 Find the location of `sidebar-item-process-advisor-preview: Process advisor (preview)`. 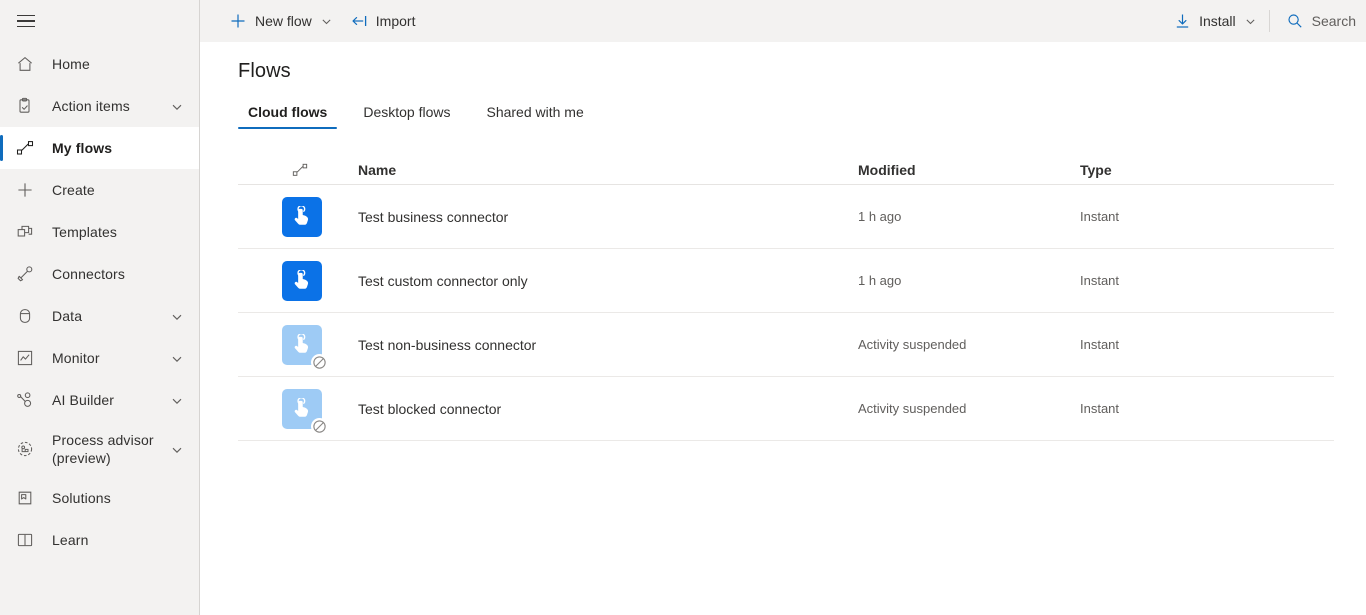

sidebar-item-process-advisor-preview: Process advisor (preview) is located at coordinates (99, 449).